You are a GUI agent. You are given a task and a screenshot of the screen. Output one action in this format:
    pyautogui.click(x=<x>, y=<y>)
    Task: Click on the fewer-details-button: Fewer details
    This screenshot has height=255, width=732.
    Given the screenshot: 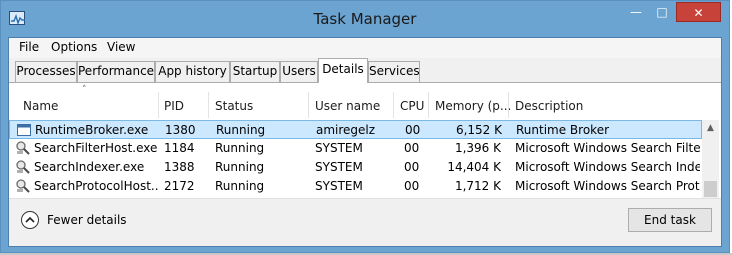 What is the action you would take?
    pyautogui.click(x=74, y=221)
    